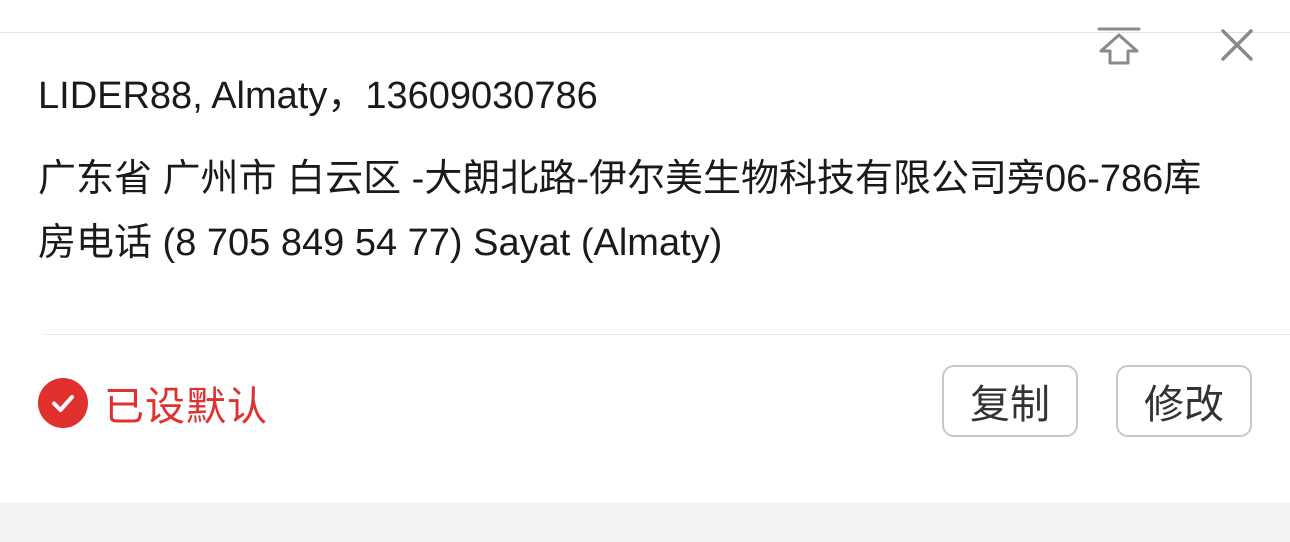 This screenshot has height=542, width=1290. I want to click on default-label: 已设默认, so click(186, 407).